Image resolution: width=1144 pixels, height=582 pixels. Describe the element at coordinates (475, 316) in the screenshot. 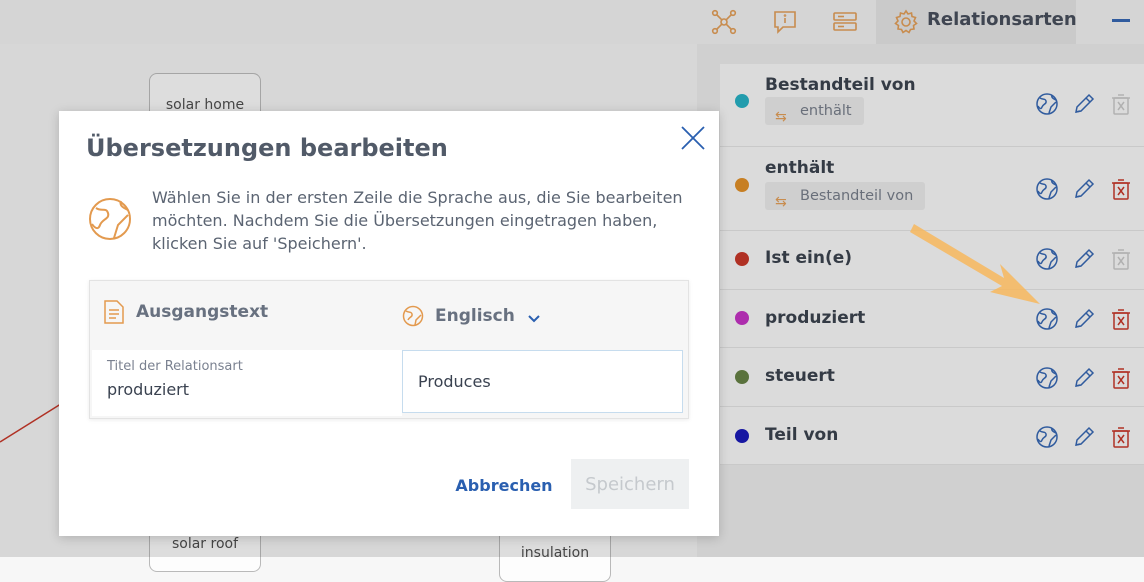

I see `language-selected: Englisch` at that location.